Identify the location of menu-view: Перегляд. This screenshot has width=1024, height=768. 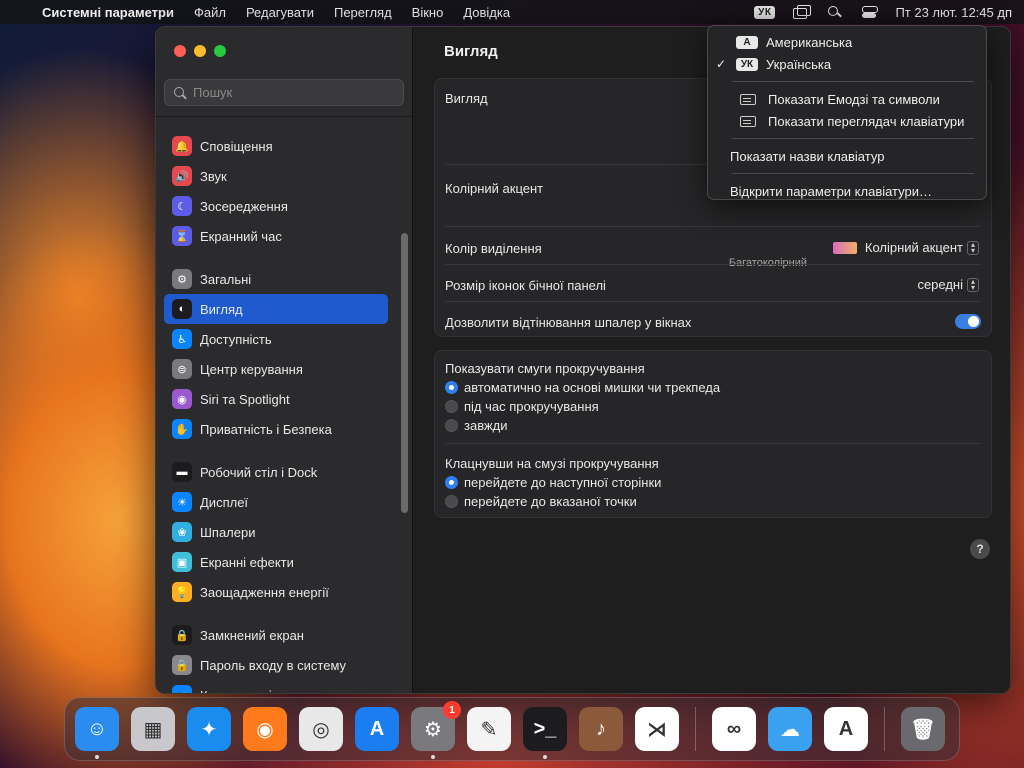
(363, 12).